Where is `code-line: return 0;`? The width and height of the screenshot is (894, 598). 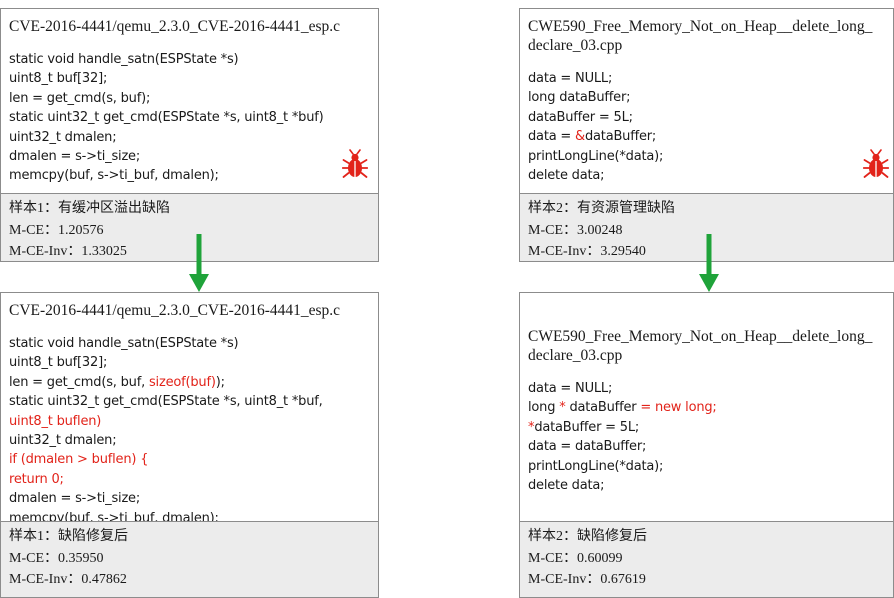 code-line: return 0; is located at coordinates (190, 479).